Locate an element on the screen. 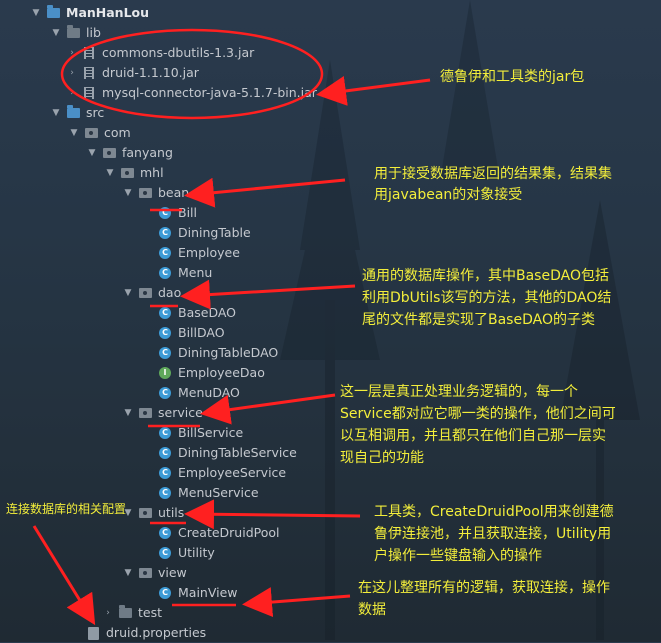 The height and width of the screenshot is (643, 661). annotation-utils-line-2: 鲁伊连接池，并且获取连接，Utility用 is located at coordinates (493, 534).